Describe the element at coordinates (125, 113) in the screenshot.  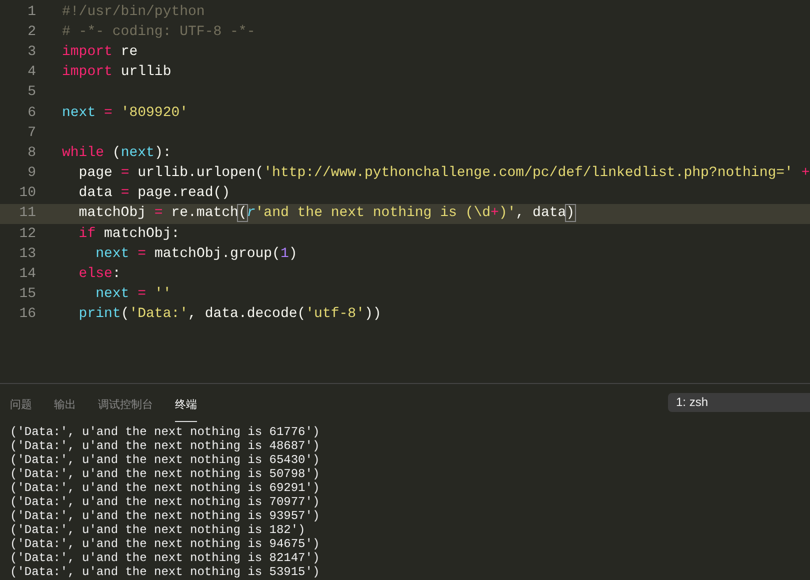
I see `code-line: next = '809920'` at that location.